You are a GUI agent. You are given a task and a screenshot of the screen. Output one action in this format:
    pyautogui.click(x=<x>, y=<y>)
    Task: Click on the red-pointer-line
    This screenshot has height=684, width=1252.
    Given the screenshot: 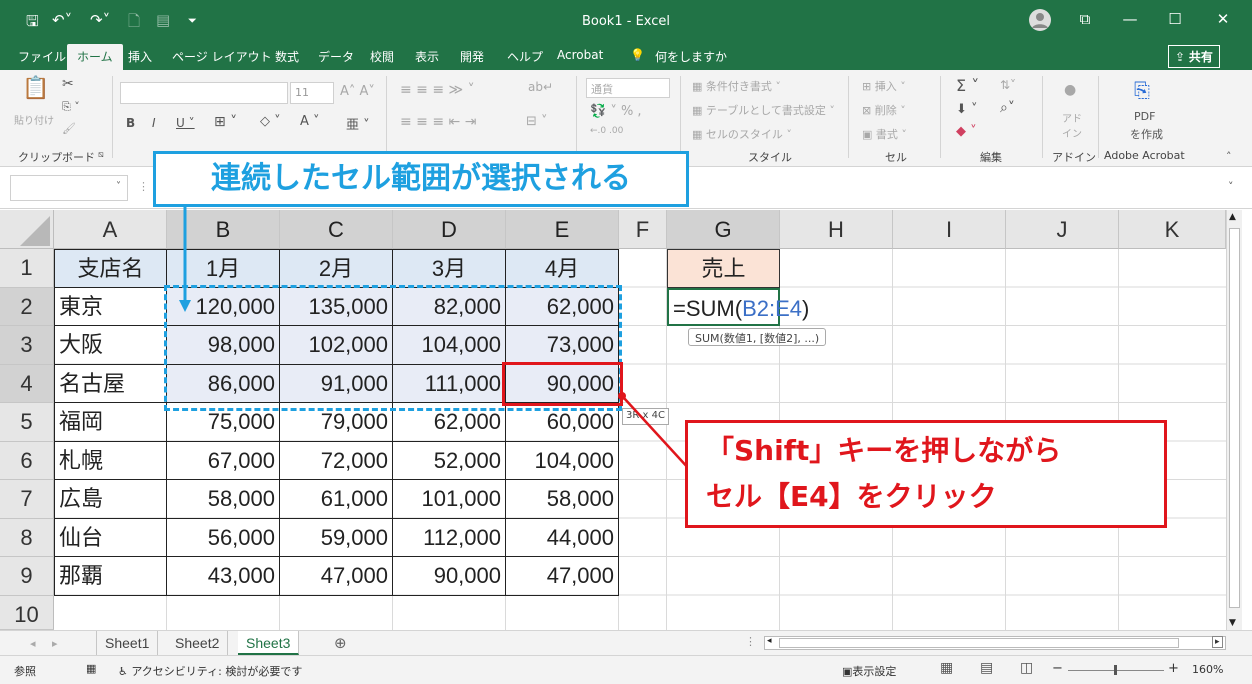 What is the action you would take?
    pyautogui.click(x=657, y=434)
    